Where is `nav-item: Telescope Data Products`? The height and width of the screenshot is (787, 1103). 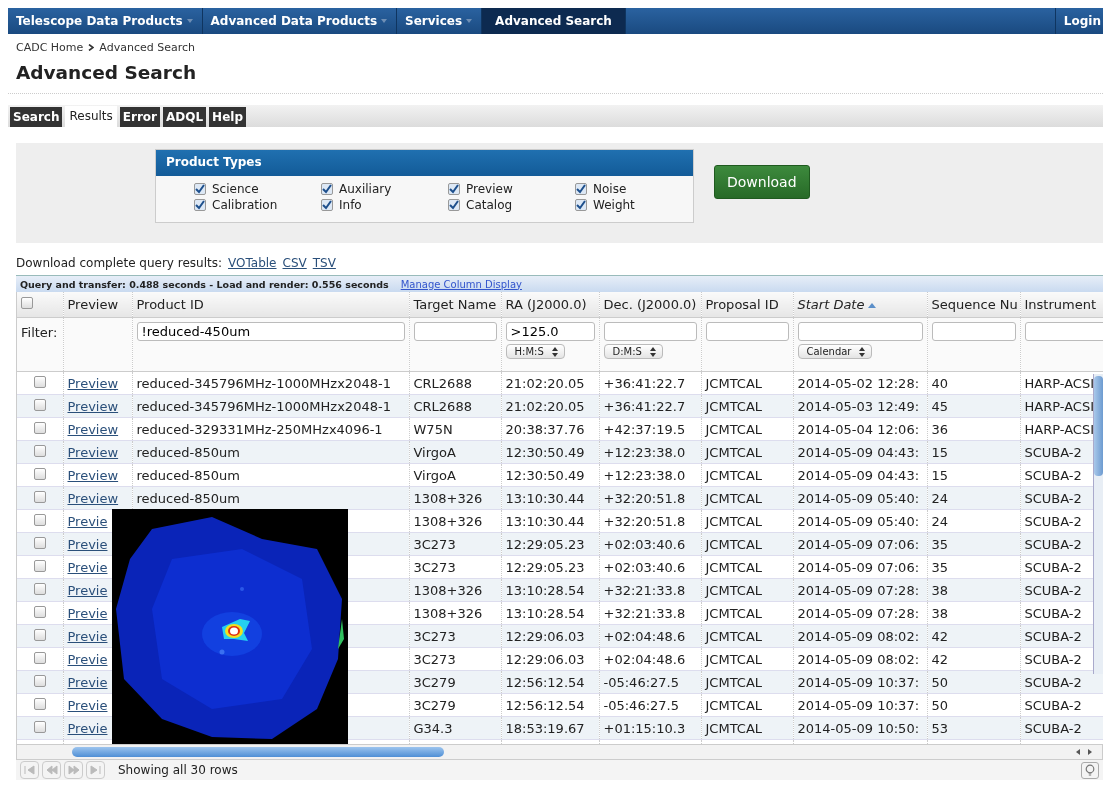 nav-item: Telescope Data Products is located at coordinates (105, 21).